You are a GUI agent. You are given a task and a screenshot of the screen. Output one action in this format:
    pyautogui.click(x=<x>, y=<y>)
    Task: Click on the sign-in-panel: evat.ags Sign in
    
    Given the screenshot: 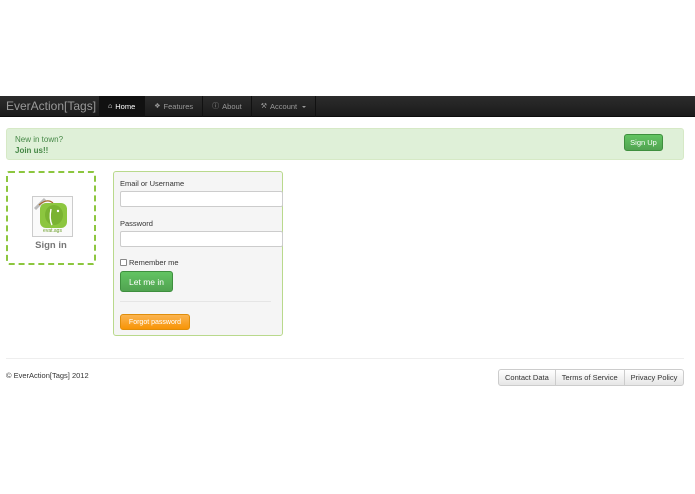 What is the action you would take?
    pyautogui.click(x=51, y=218)
    